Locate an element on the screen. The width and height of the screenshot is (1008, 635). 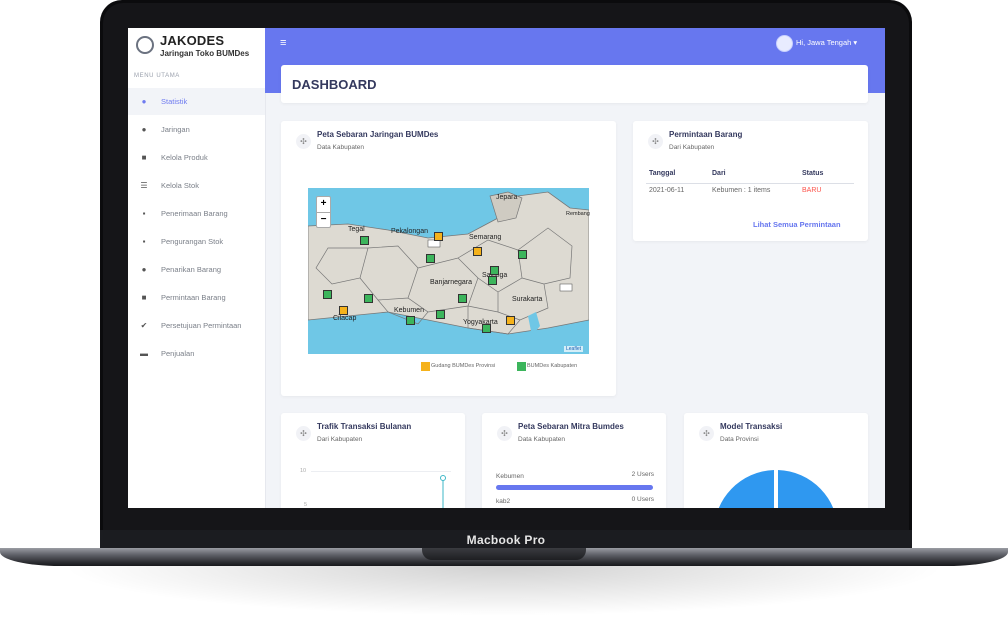
model-card-title: Model Transaksi is located at coordinates (751, 426).